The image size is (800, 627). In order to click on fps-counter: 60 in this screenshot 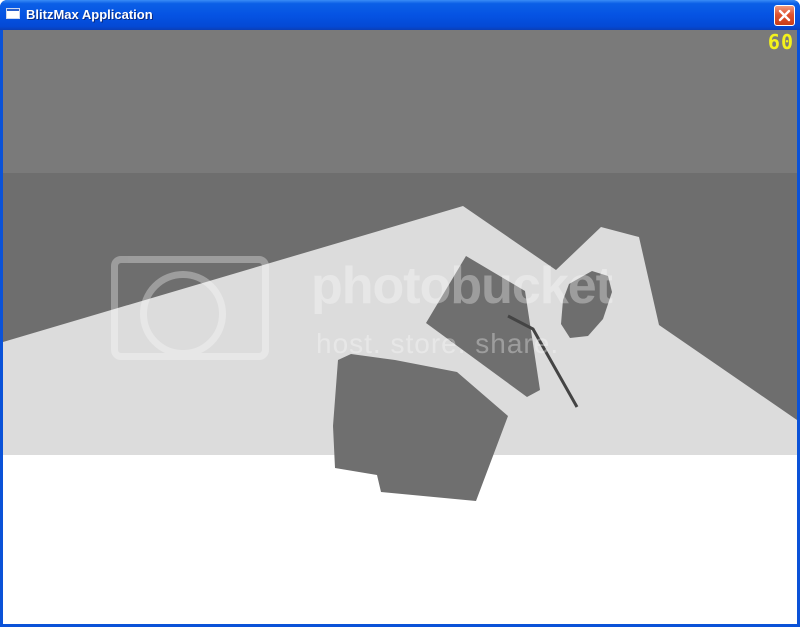, I will do `click(780, 42)`.